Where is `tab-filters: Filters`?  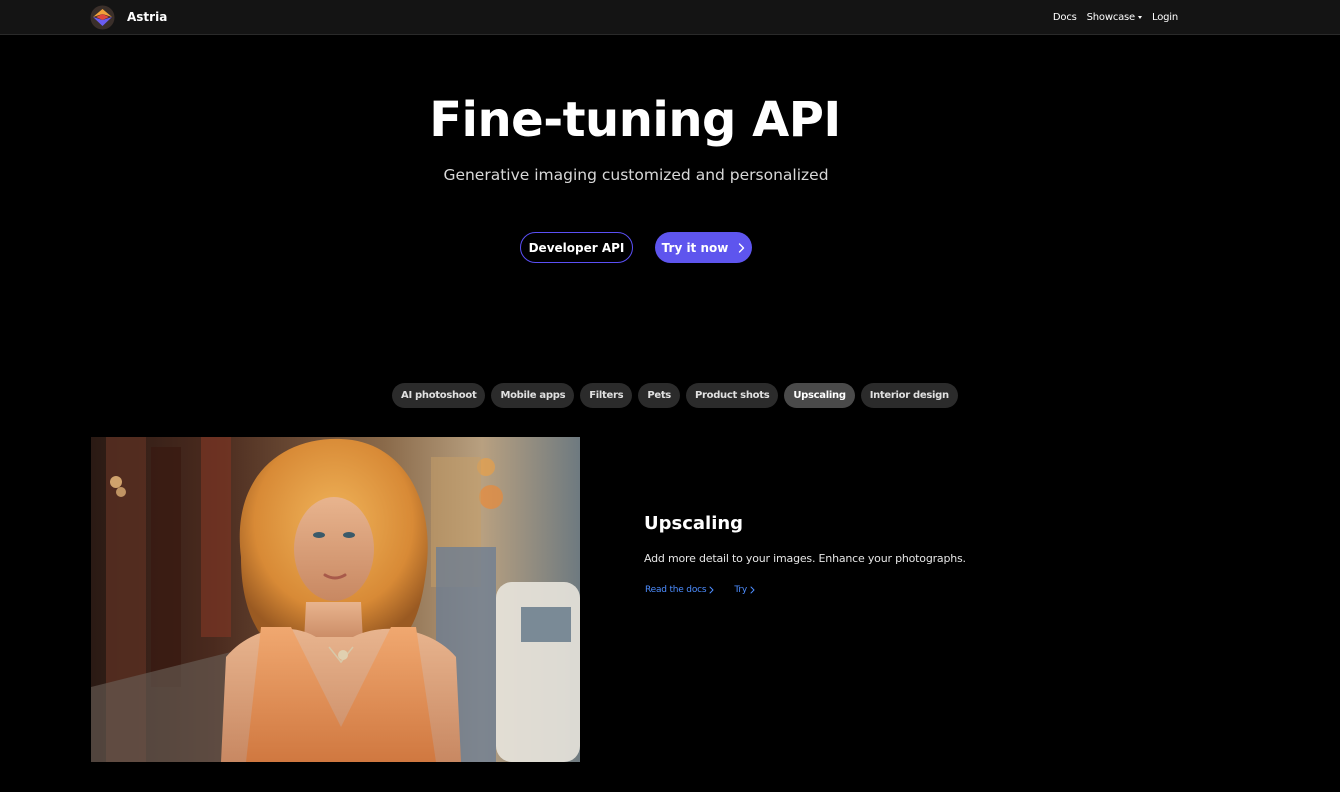
tab-filters: Filters is located at coordinates (606, 395).